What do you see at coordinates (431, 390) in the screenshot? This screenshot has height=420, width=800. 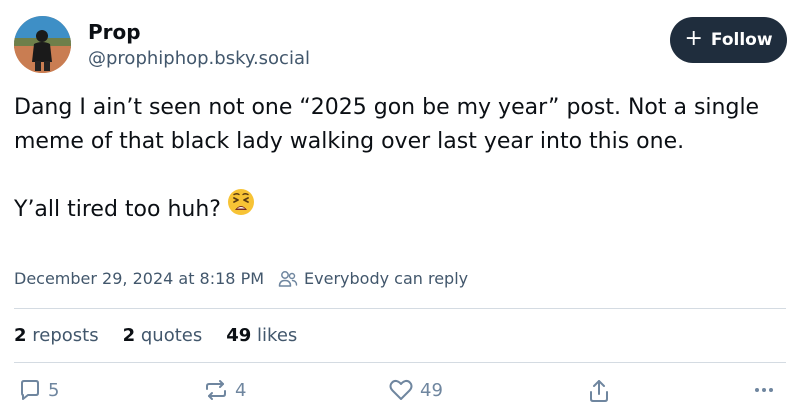 I see `like-count: 49` at bounding box center [431, 390].